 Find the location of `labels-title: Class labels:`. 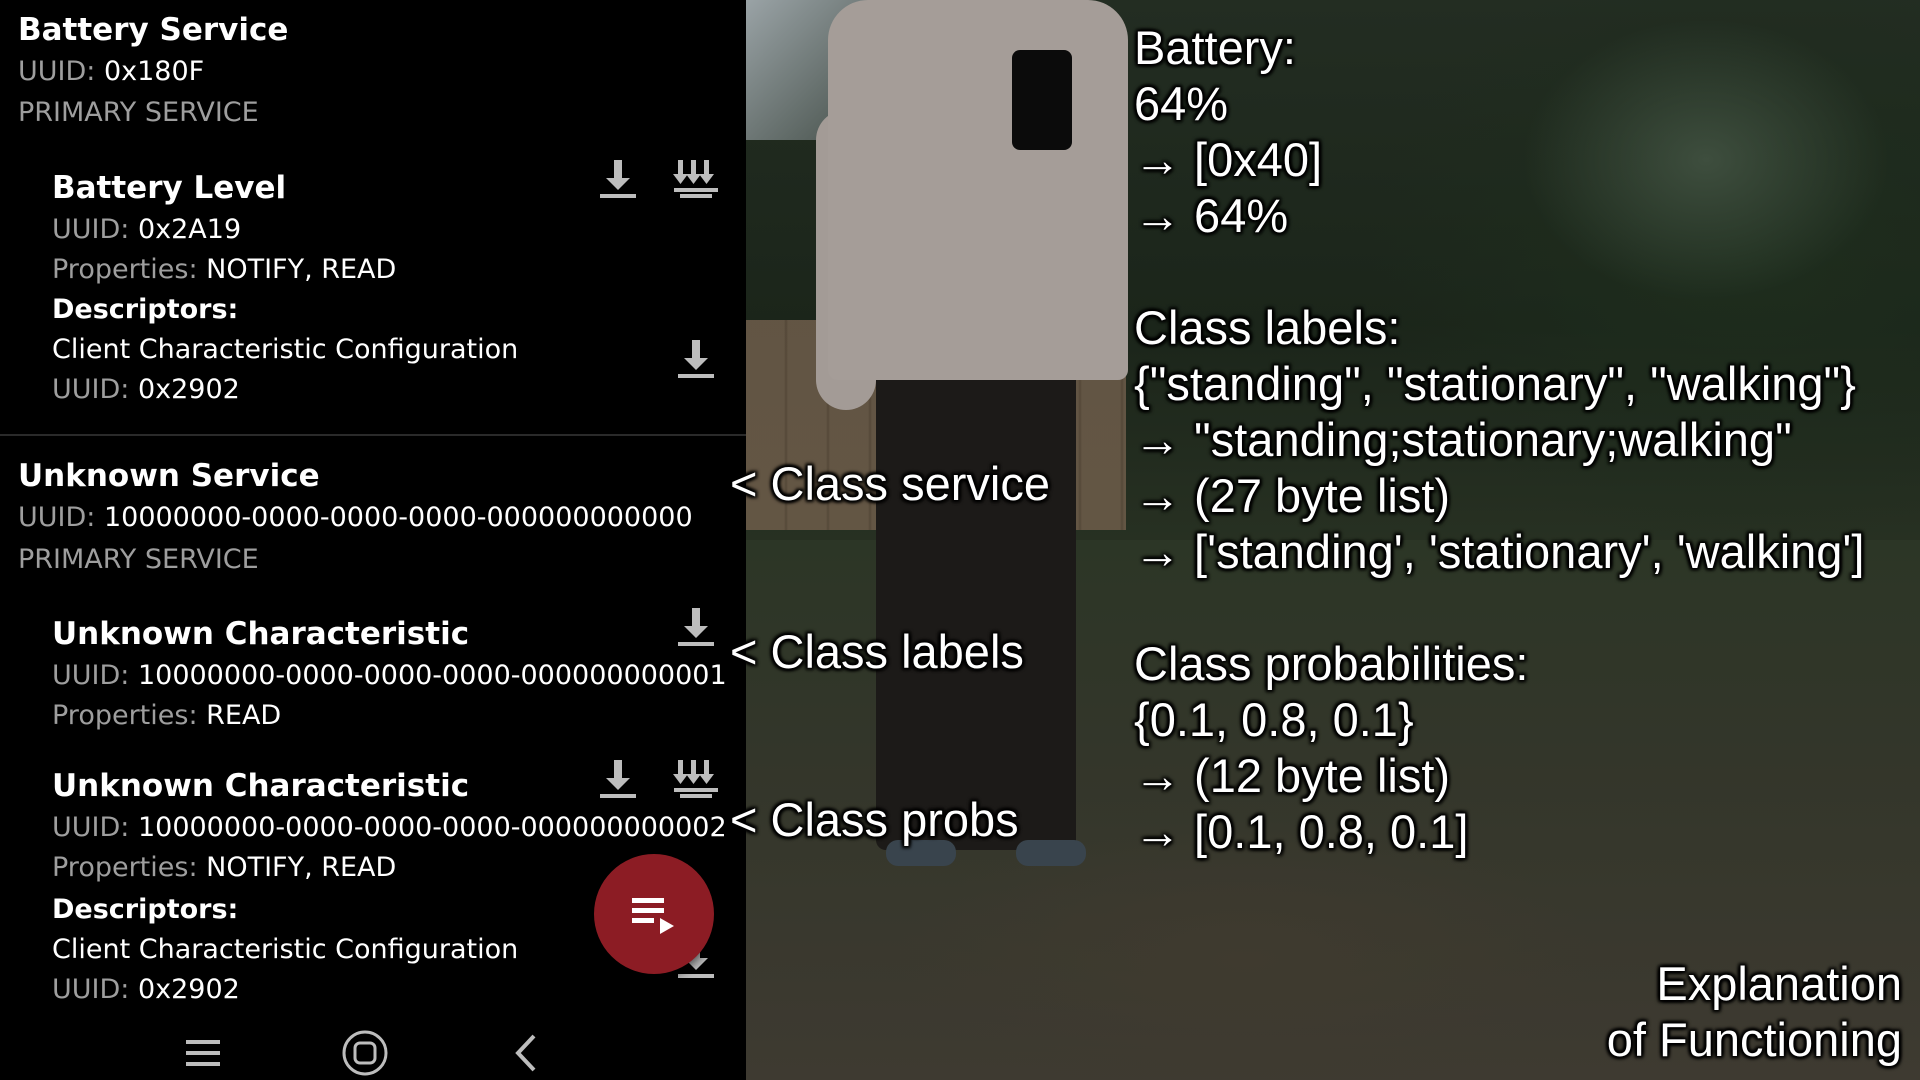

labels-title: Class labels: is located at coordinates (1267, 327).